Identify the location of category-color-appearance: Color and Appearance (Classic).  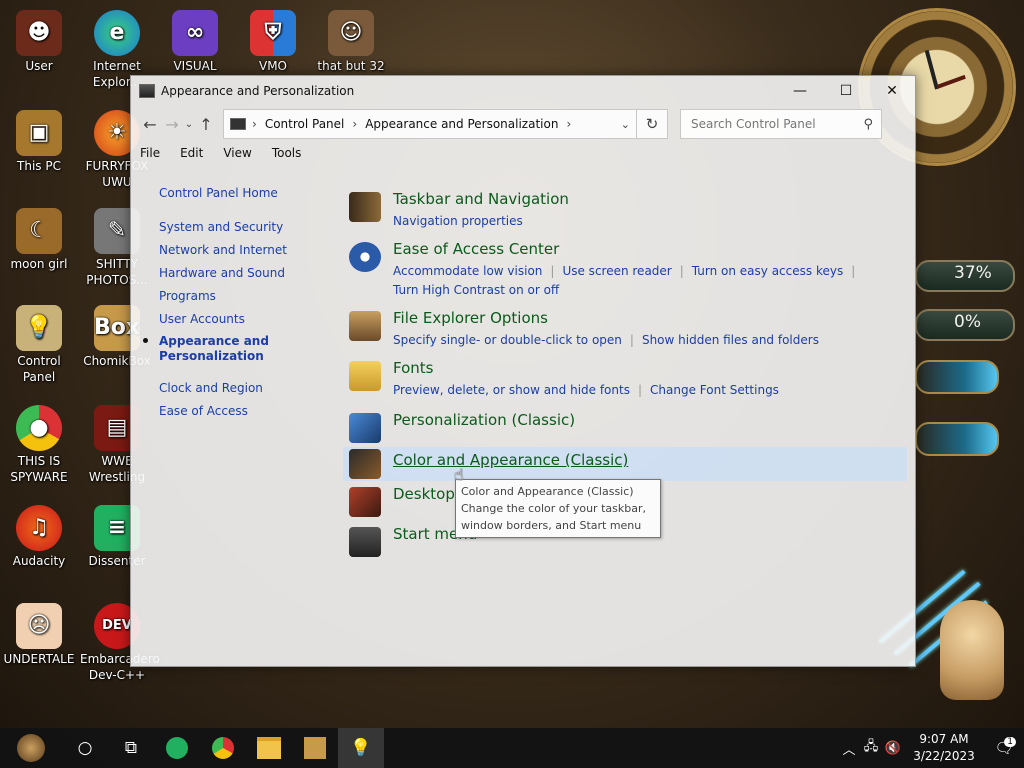
(625, 464).